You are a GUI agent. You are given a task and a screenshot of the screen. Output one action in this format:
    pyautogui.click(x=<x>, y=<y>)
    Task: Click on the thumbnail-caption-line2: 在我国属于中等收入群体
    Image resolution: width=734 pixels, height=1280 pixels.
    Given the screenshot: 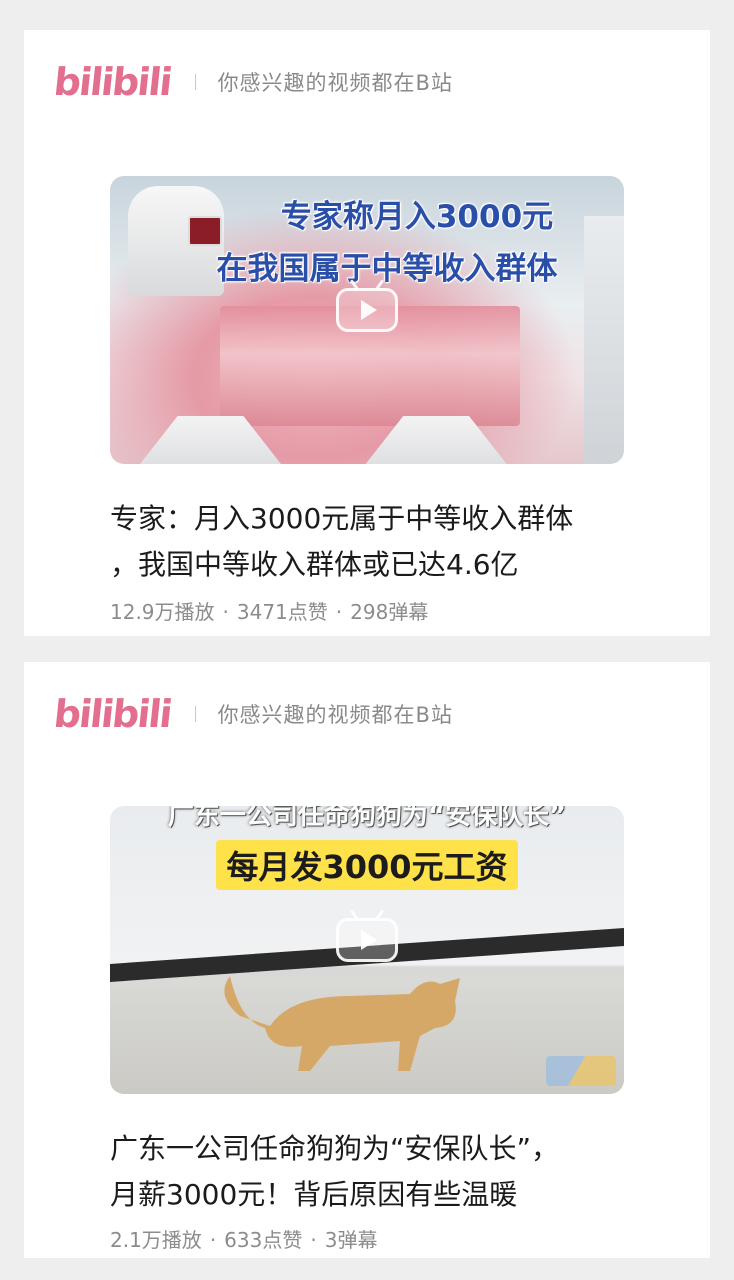 What is the action you would take?
    pyautogui.click(x=387, y=269)
    